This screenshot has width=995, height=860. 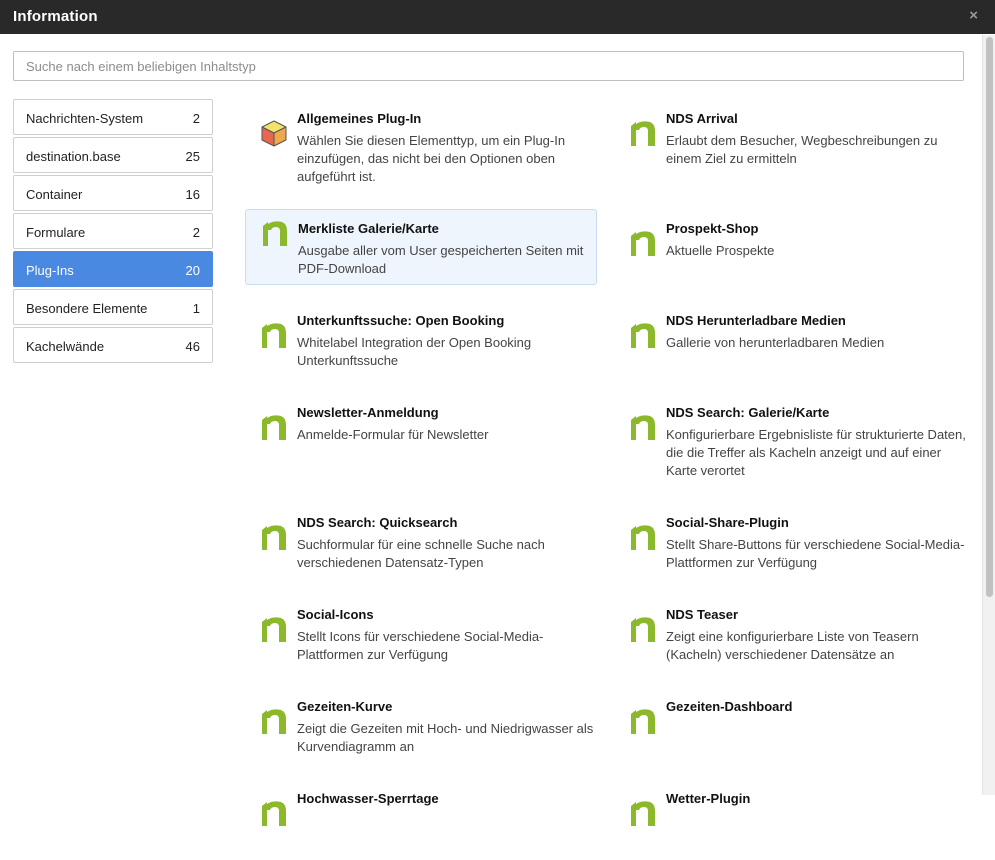 What do you see at coordinates (727, 522) in the screenshot?
I see `plugin-item-title: Social-Share-Plugin` at bounding box center [727, 522].